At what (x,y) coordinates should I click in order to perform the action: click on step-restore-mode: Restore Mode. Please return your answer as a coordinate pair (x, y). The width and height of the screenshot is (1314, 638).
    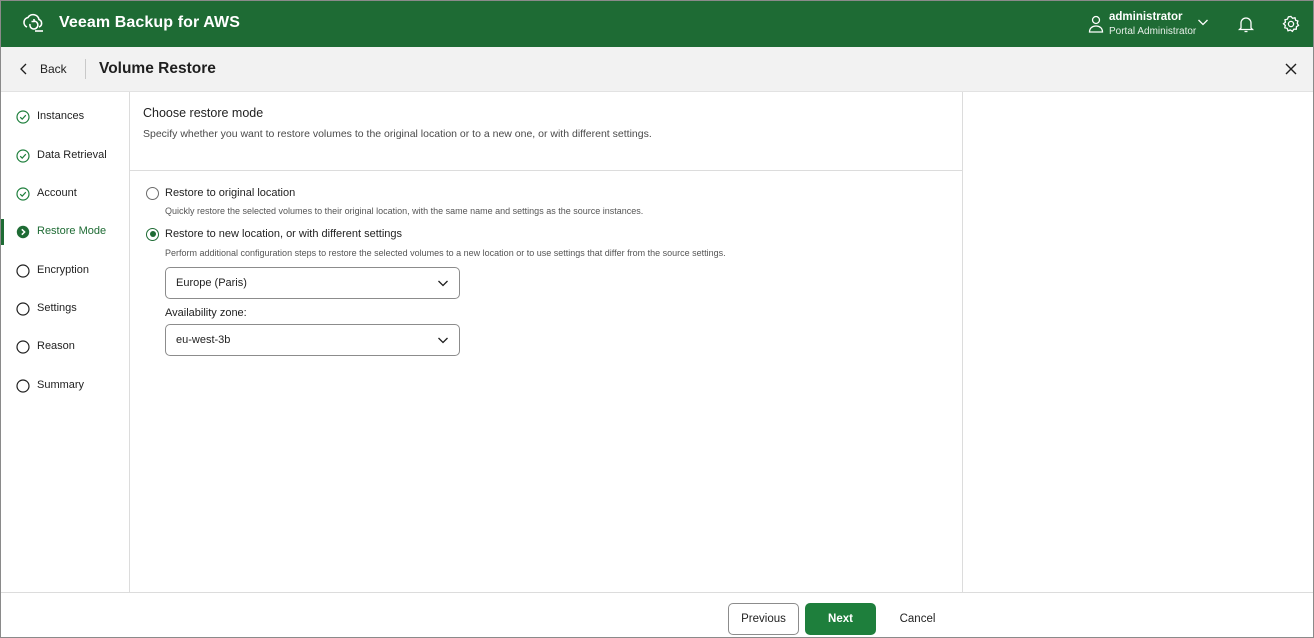
    Looking at the image, I should click on (65, 232).